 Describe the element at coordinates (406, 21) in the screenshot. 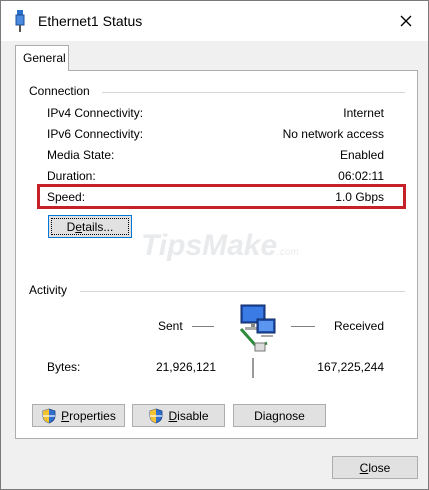

I see `close-icon` at that location.